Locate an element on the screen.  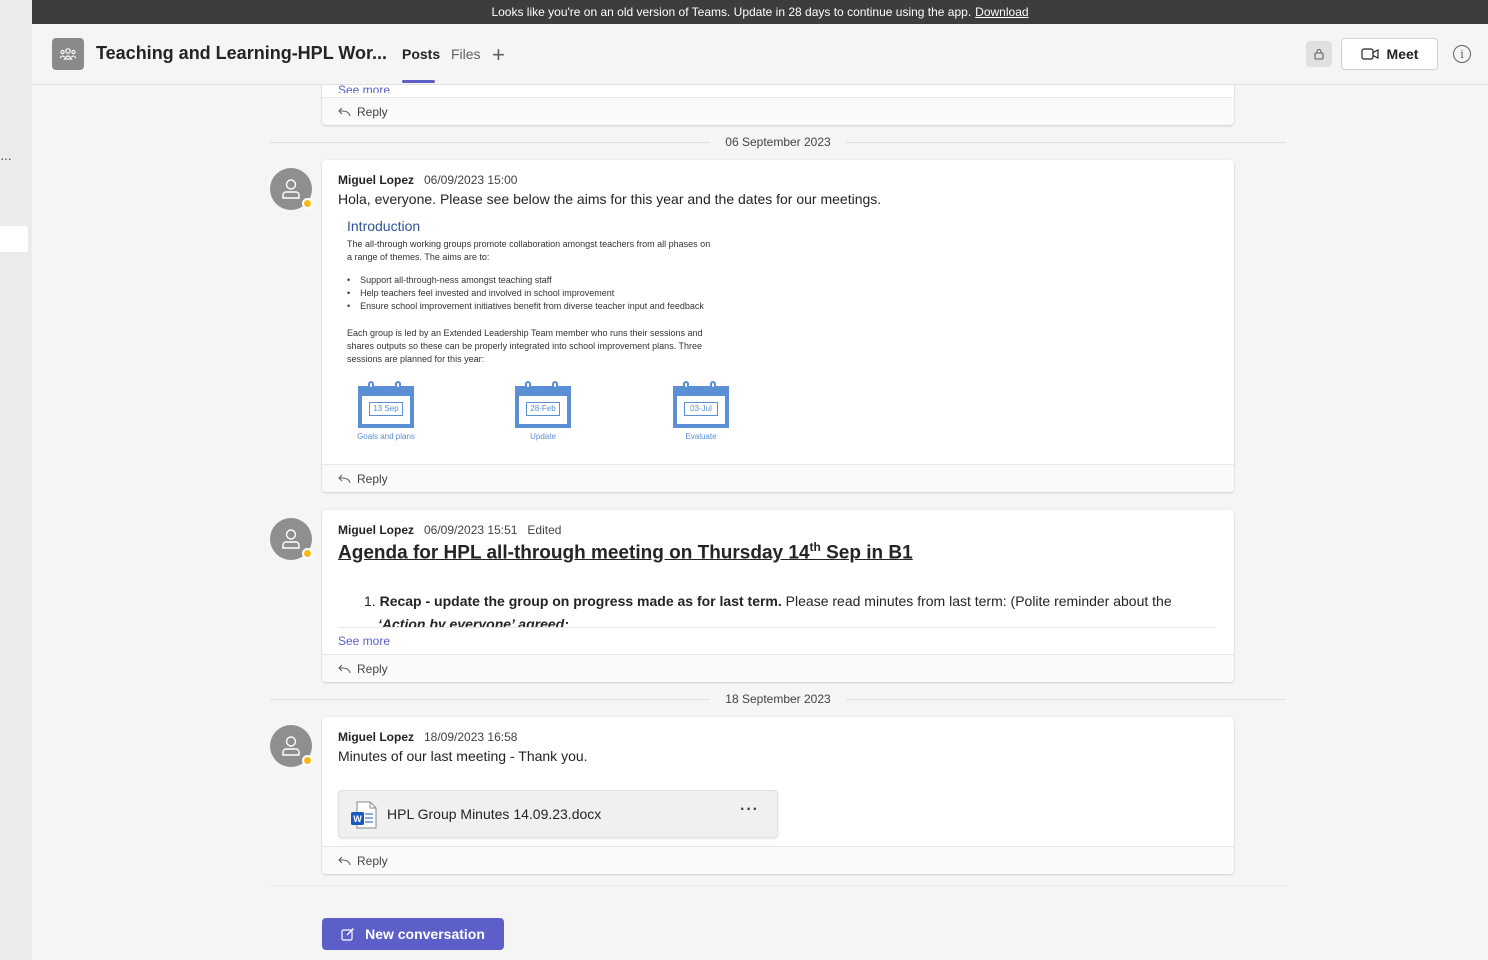
team-icon is located at coordinates (68, 54).